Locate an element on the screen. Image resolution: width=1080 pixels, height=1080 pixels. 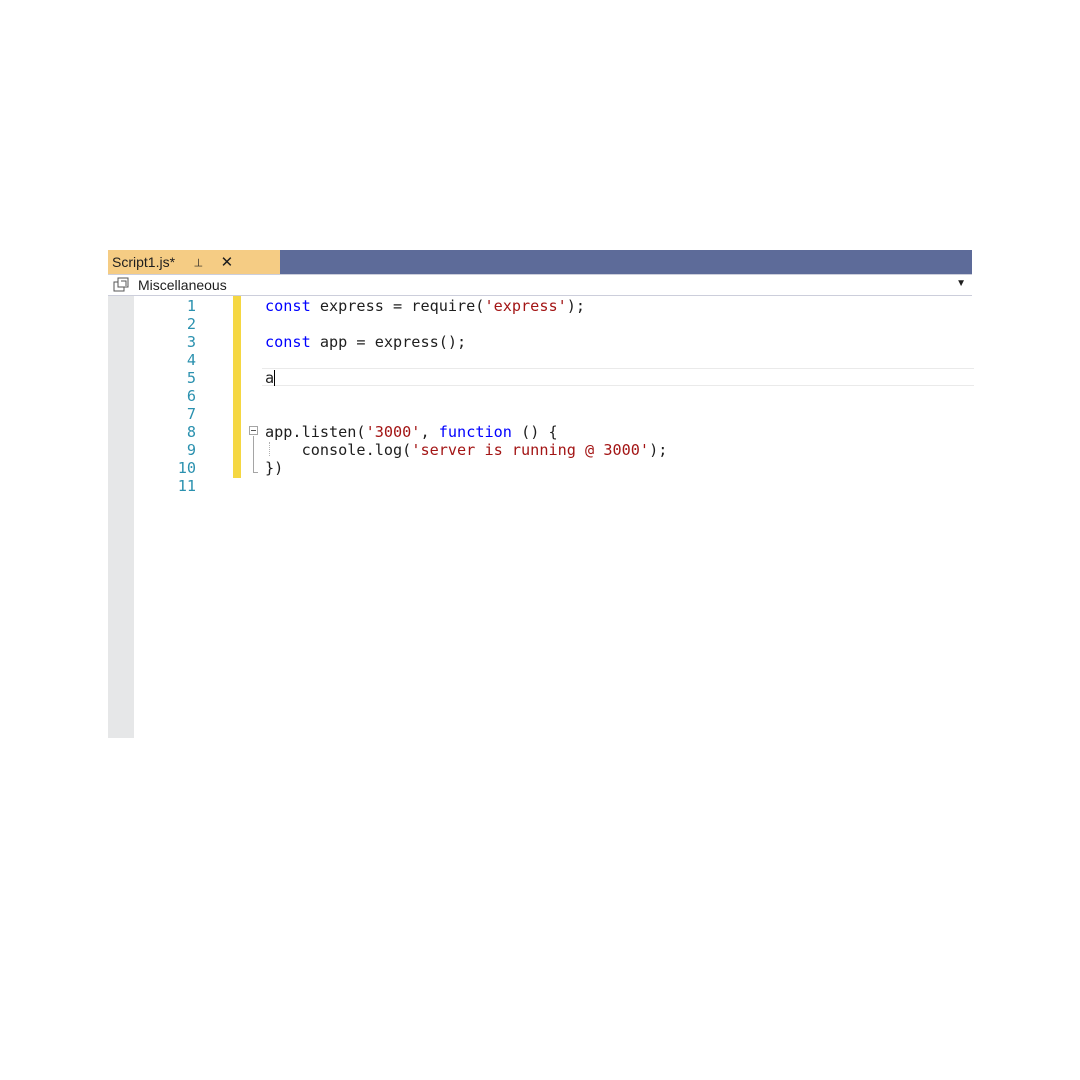
code-line: 8 app.listen('3000', function () { is located at coordinates (553, 432).